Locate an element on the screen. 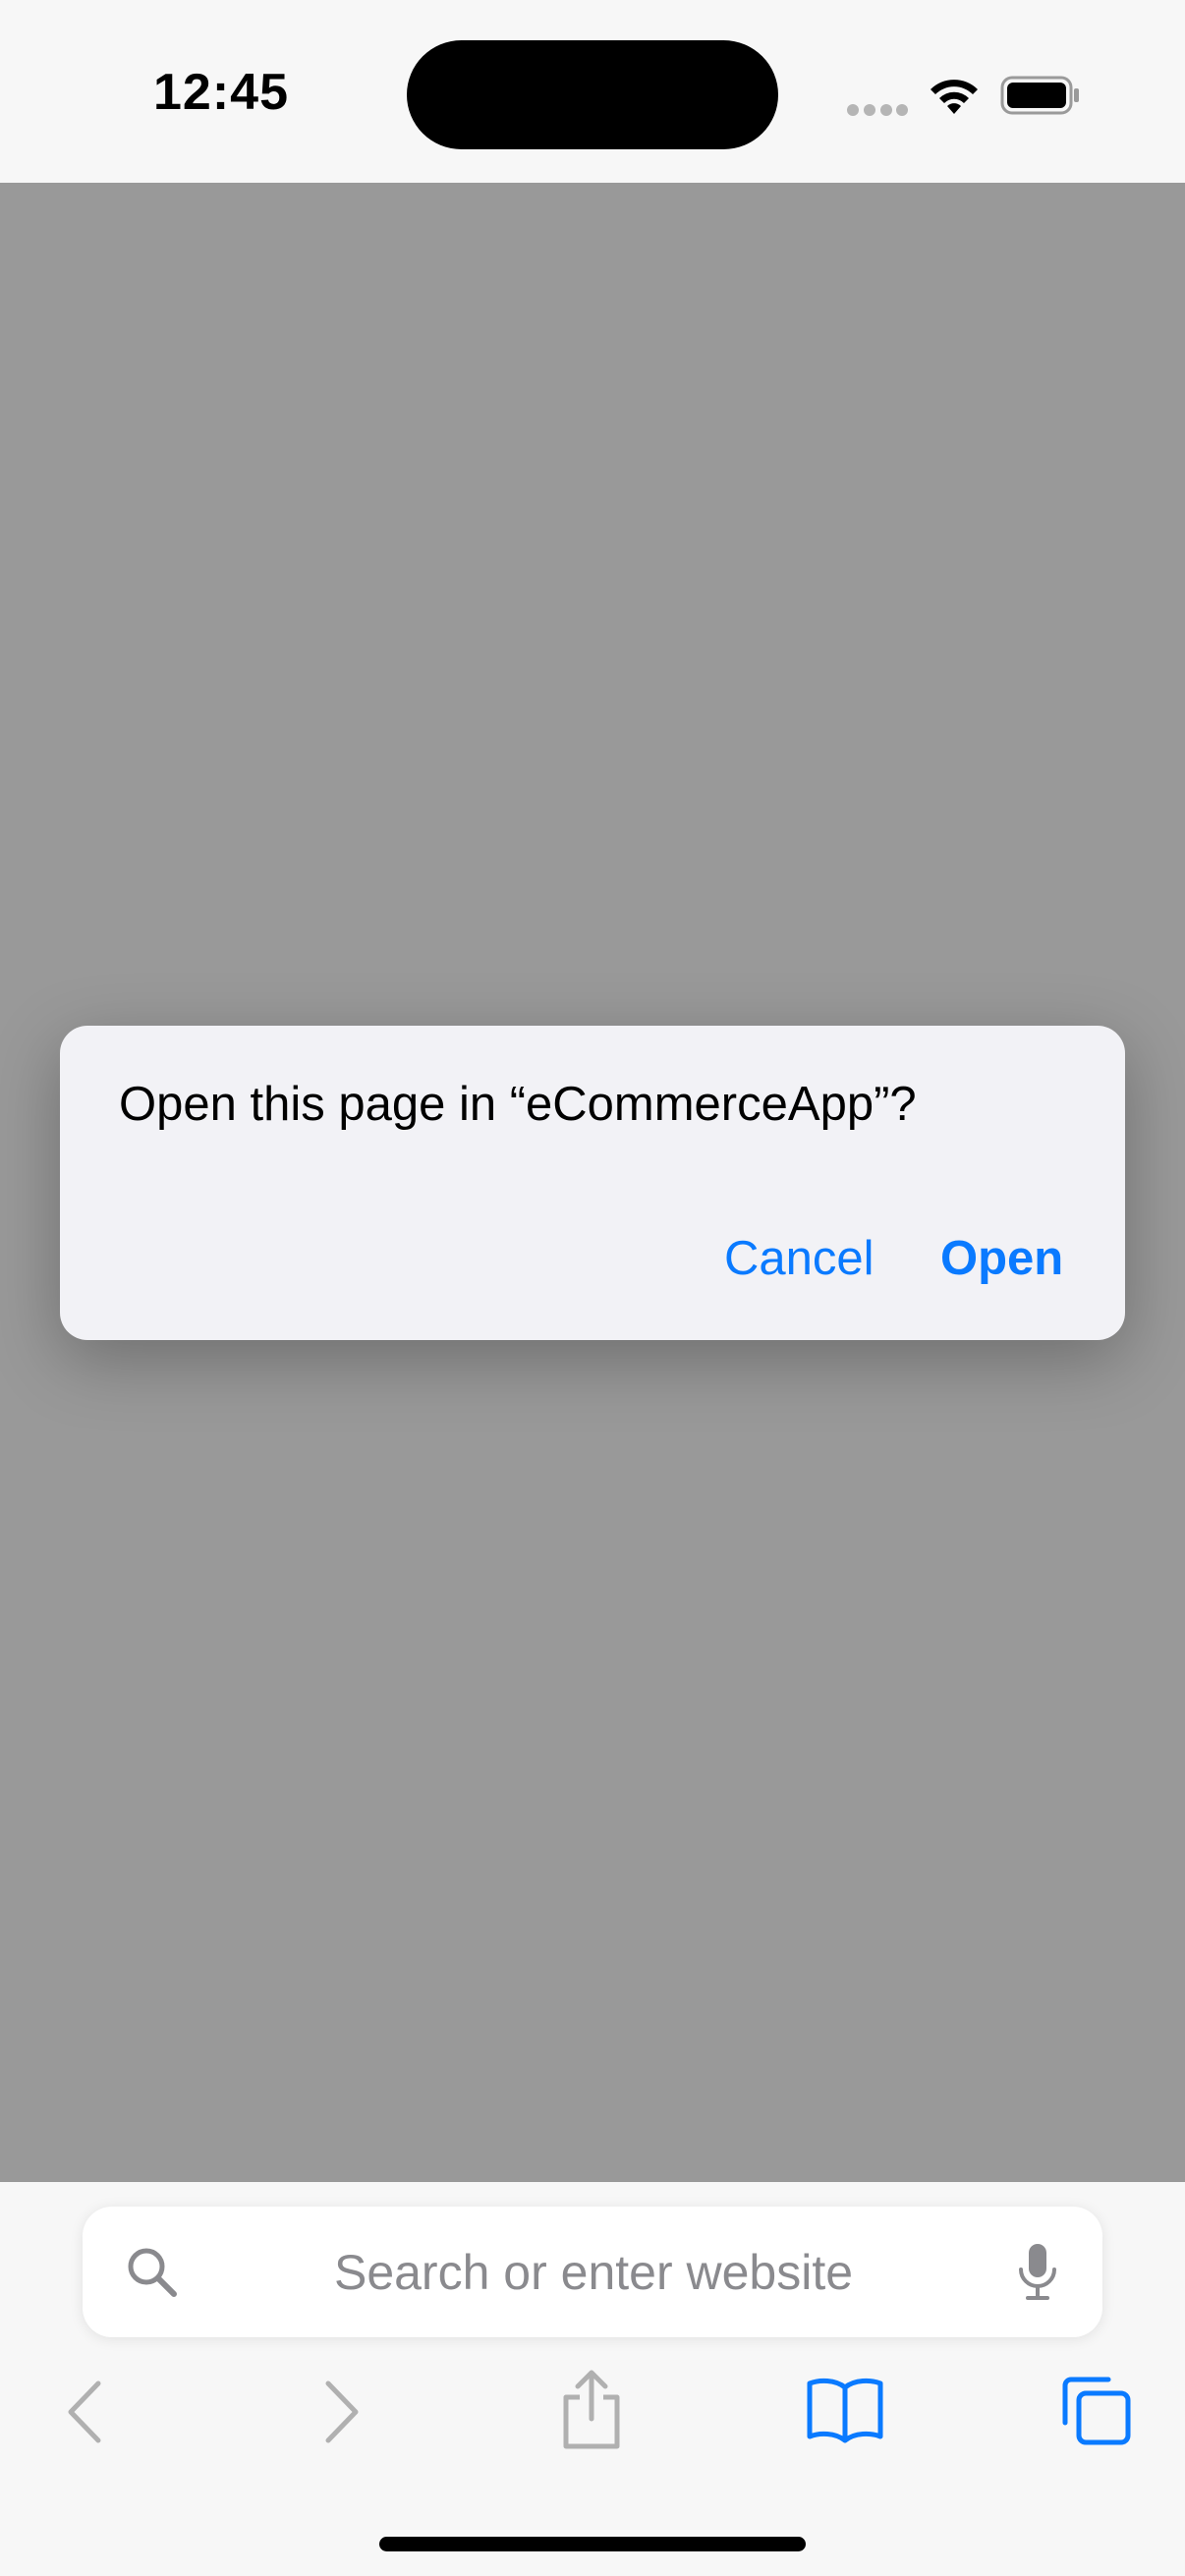  microphone-icon is located at coordinates (1038, 2272).